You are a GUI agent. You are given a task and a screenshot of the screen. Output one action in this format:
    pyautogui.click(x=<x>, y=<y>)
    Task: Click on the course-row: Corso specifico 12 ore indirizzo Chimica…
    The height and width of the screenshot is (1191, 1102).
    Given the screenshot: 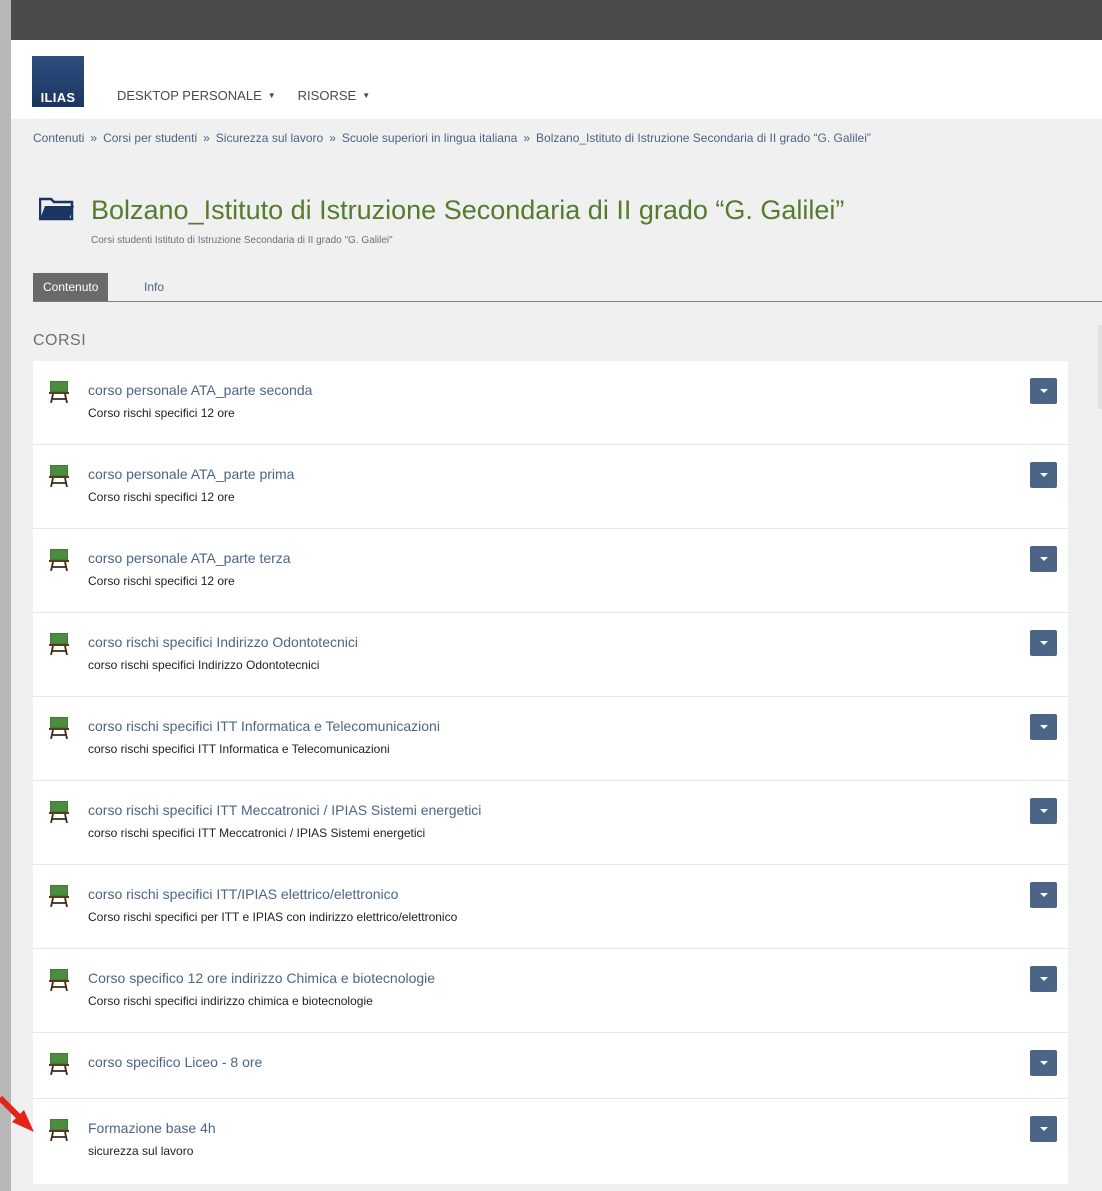 What is the action you would take?
    pyautogui.click(x=550, y=991)
    